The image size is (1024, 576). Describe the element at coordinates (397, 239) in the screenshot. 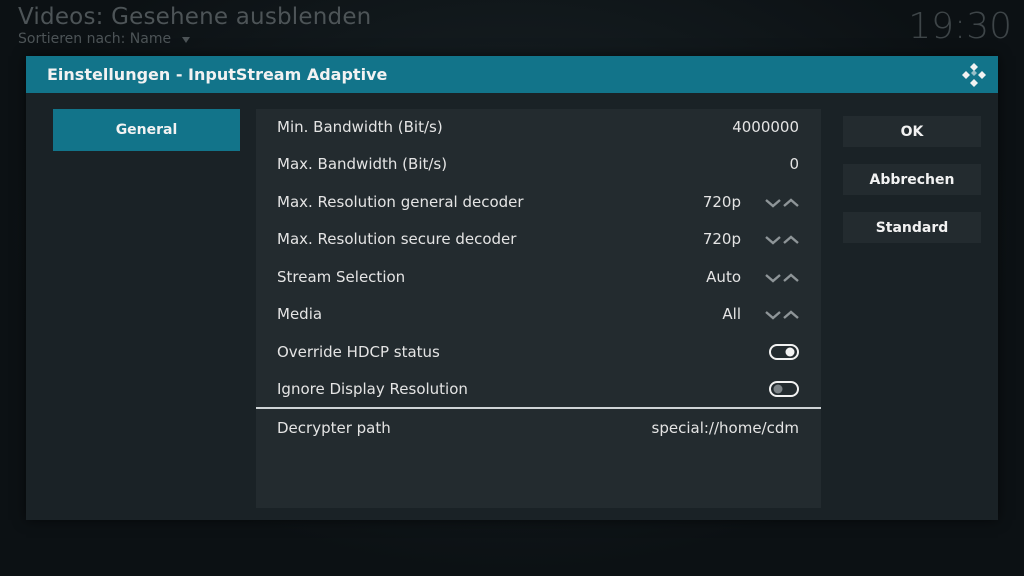

I see `setting-label: Max. Resolution secure decoder` at that location.